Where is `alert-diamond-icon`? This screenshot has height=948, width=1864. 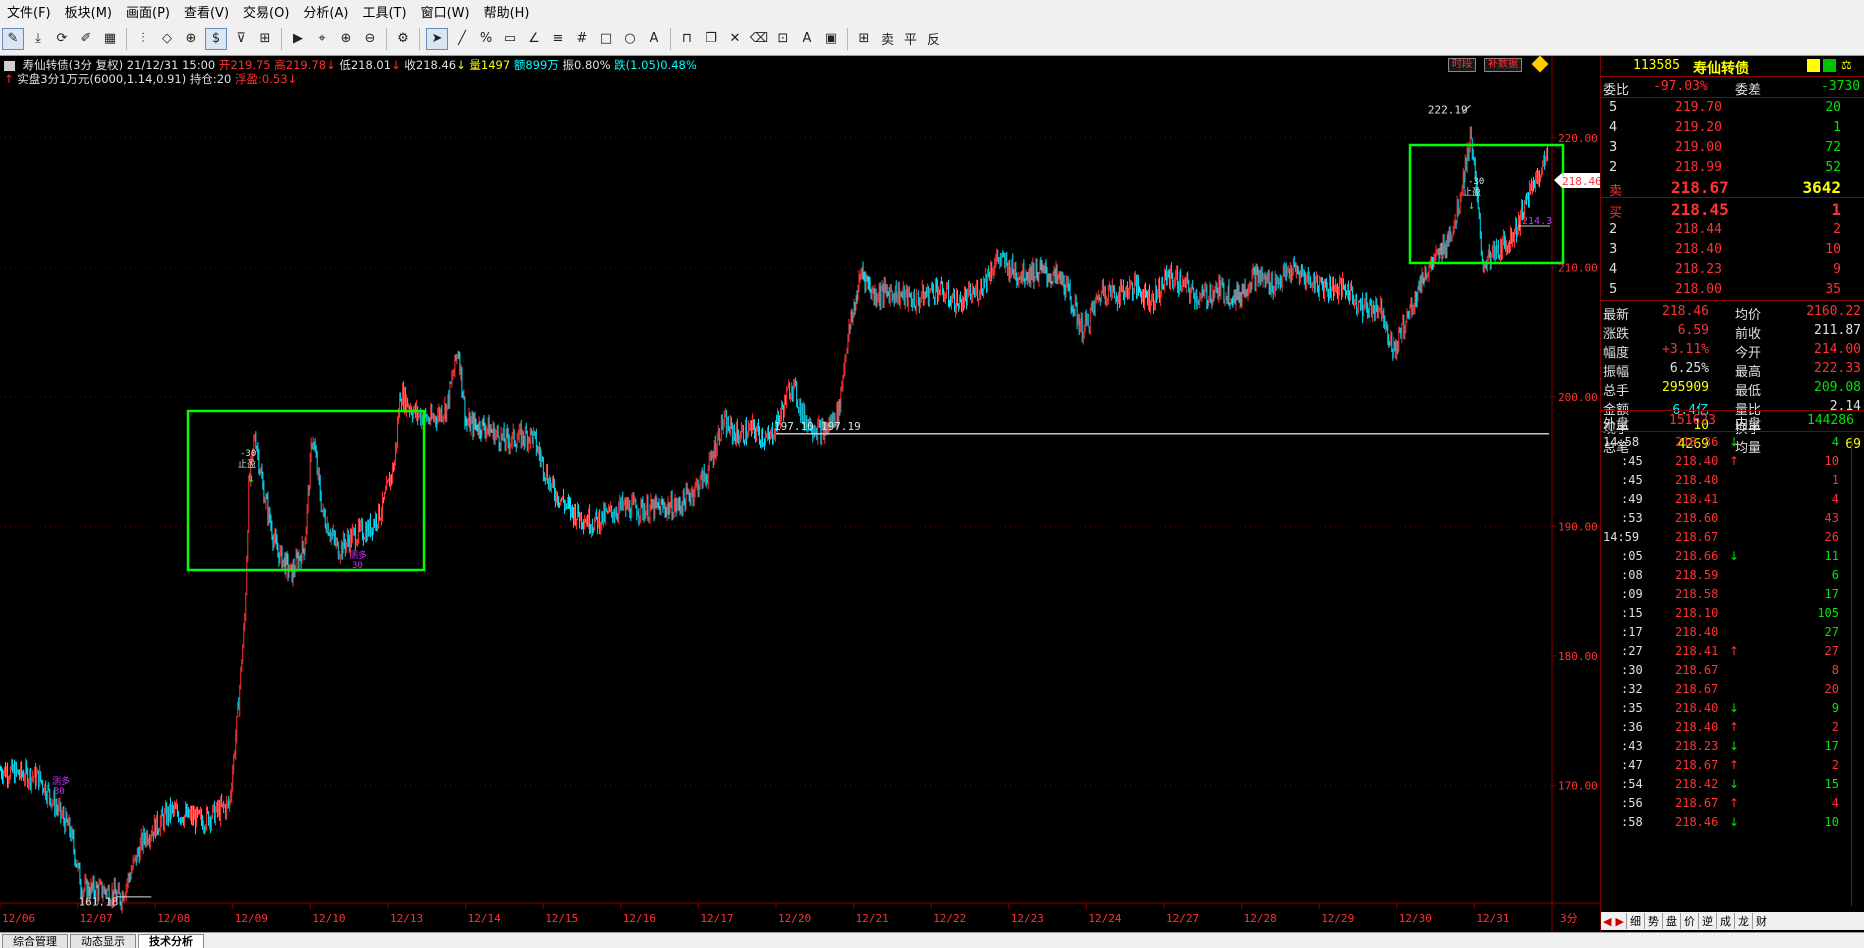
alert-diamond-icon is located at coordinates (1540, 64).